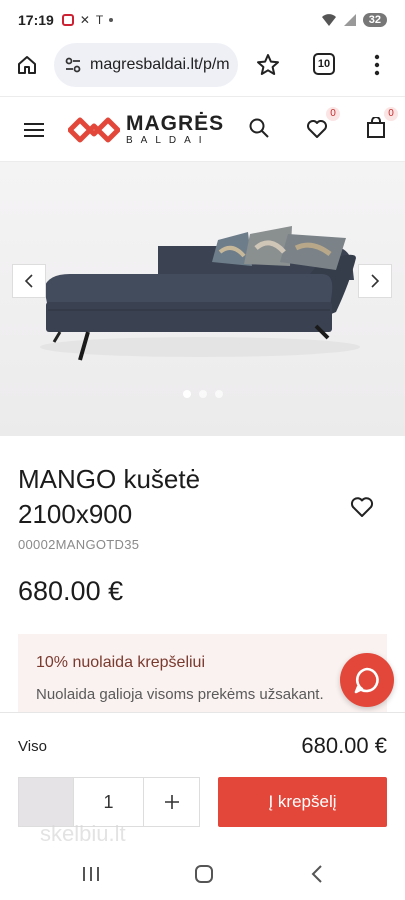 The height and width of the screenshot is (900, 405). I want to click on logo-main-text: MAGRĖS, so click(175, 123).